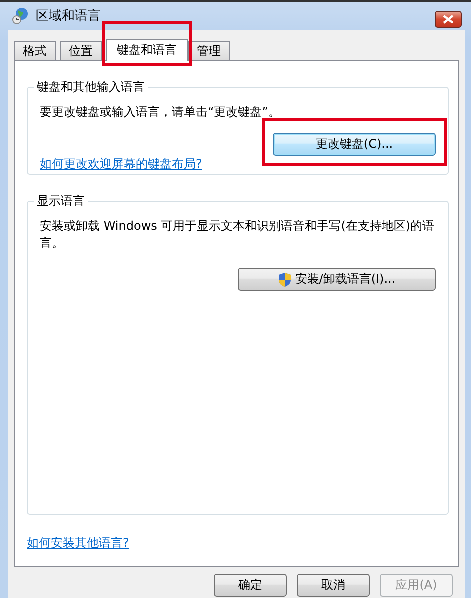 This screenshot has height=598, width=471. I want to click on ok-button: 确定, so click(250, 585).